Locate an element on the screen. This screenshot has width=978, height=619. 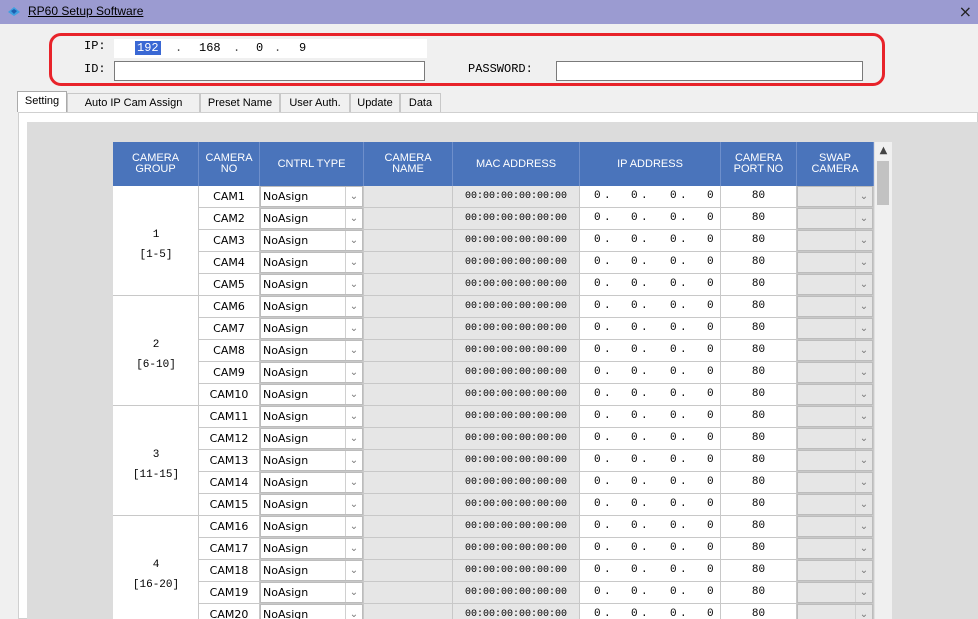
ip-octet-1: 192 is located at coordinates (148, 48).